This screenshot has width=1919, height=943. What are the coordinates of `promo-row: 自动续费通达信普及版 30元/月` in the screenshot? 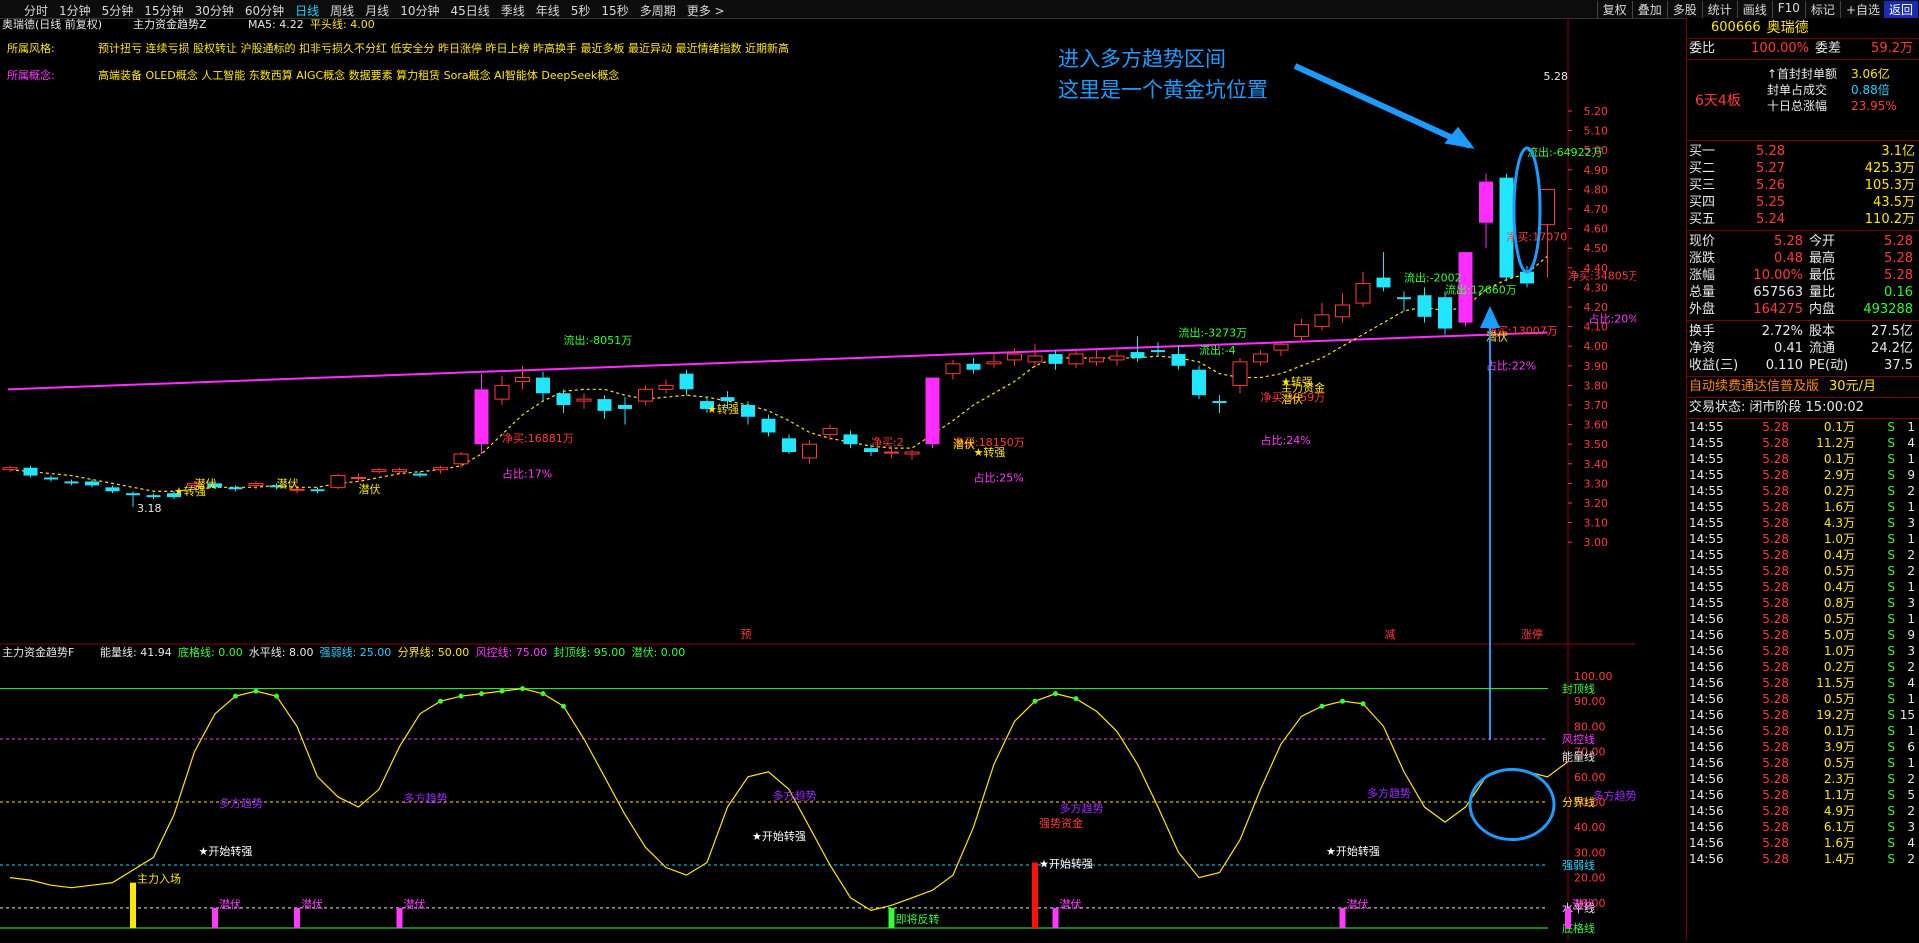 It's located at (1803, 387).